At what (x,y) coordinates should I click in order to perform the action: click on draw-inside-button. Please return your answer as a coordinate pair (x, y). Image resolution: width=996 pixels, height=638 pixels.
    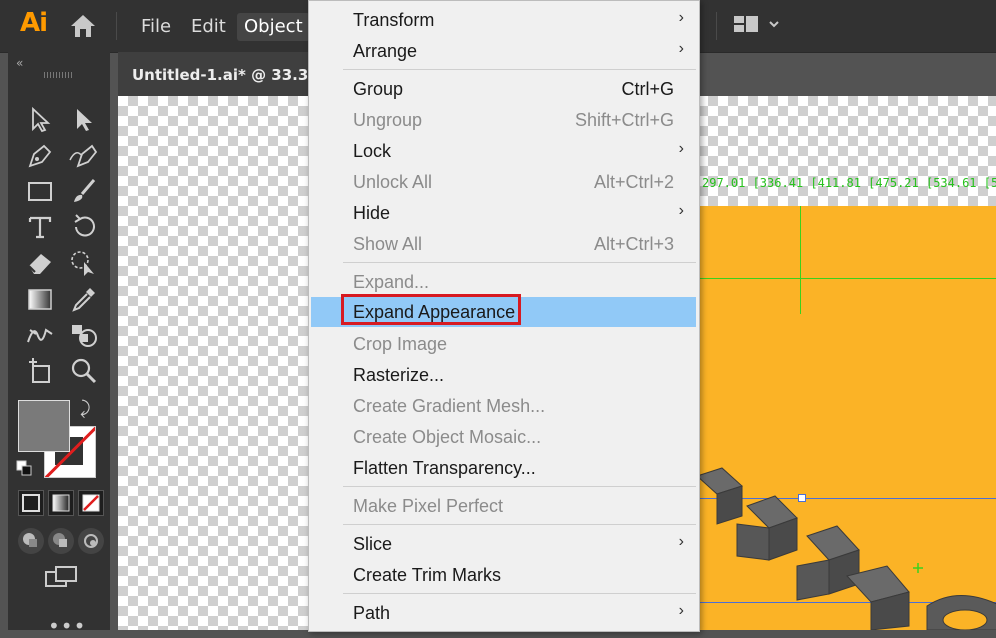
    Looking at the image, I should click on (91, 541).